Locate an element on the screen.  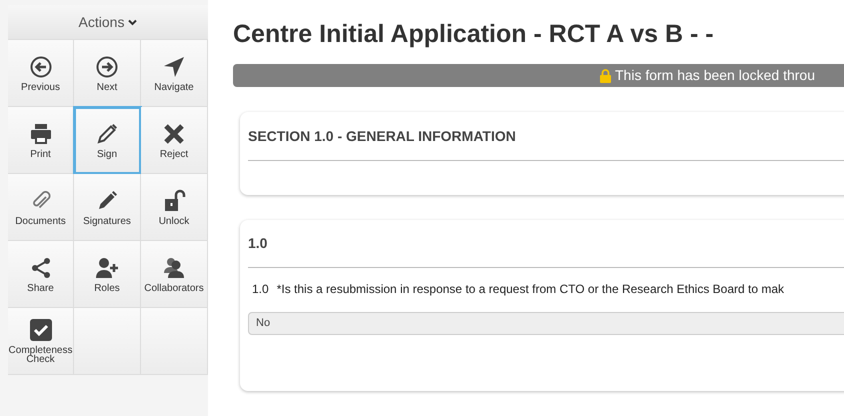
cross-icon is located at coordinates (174, 134).